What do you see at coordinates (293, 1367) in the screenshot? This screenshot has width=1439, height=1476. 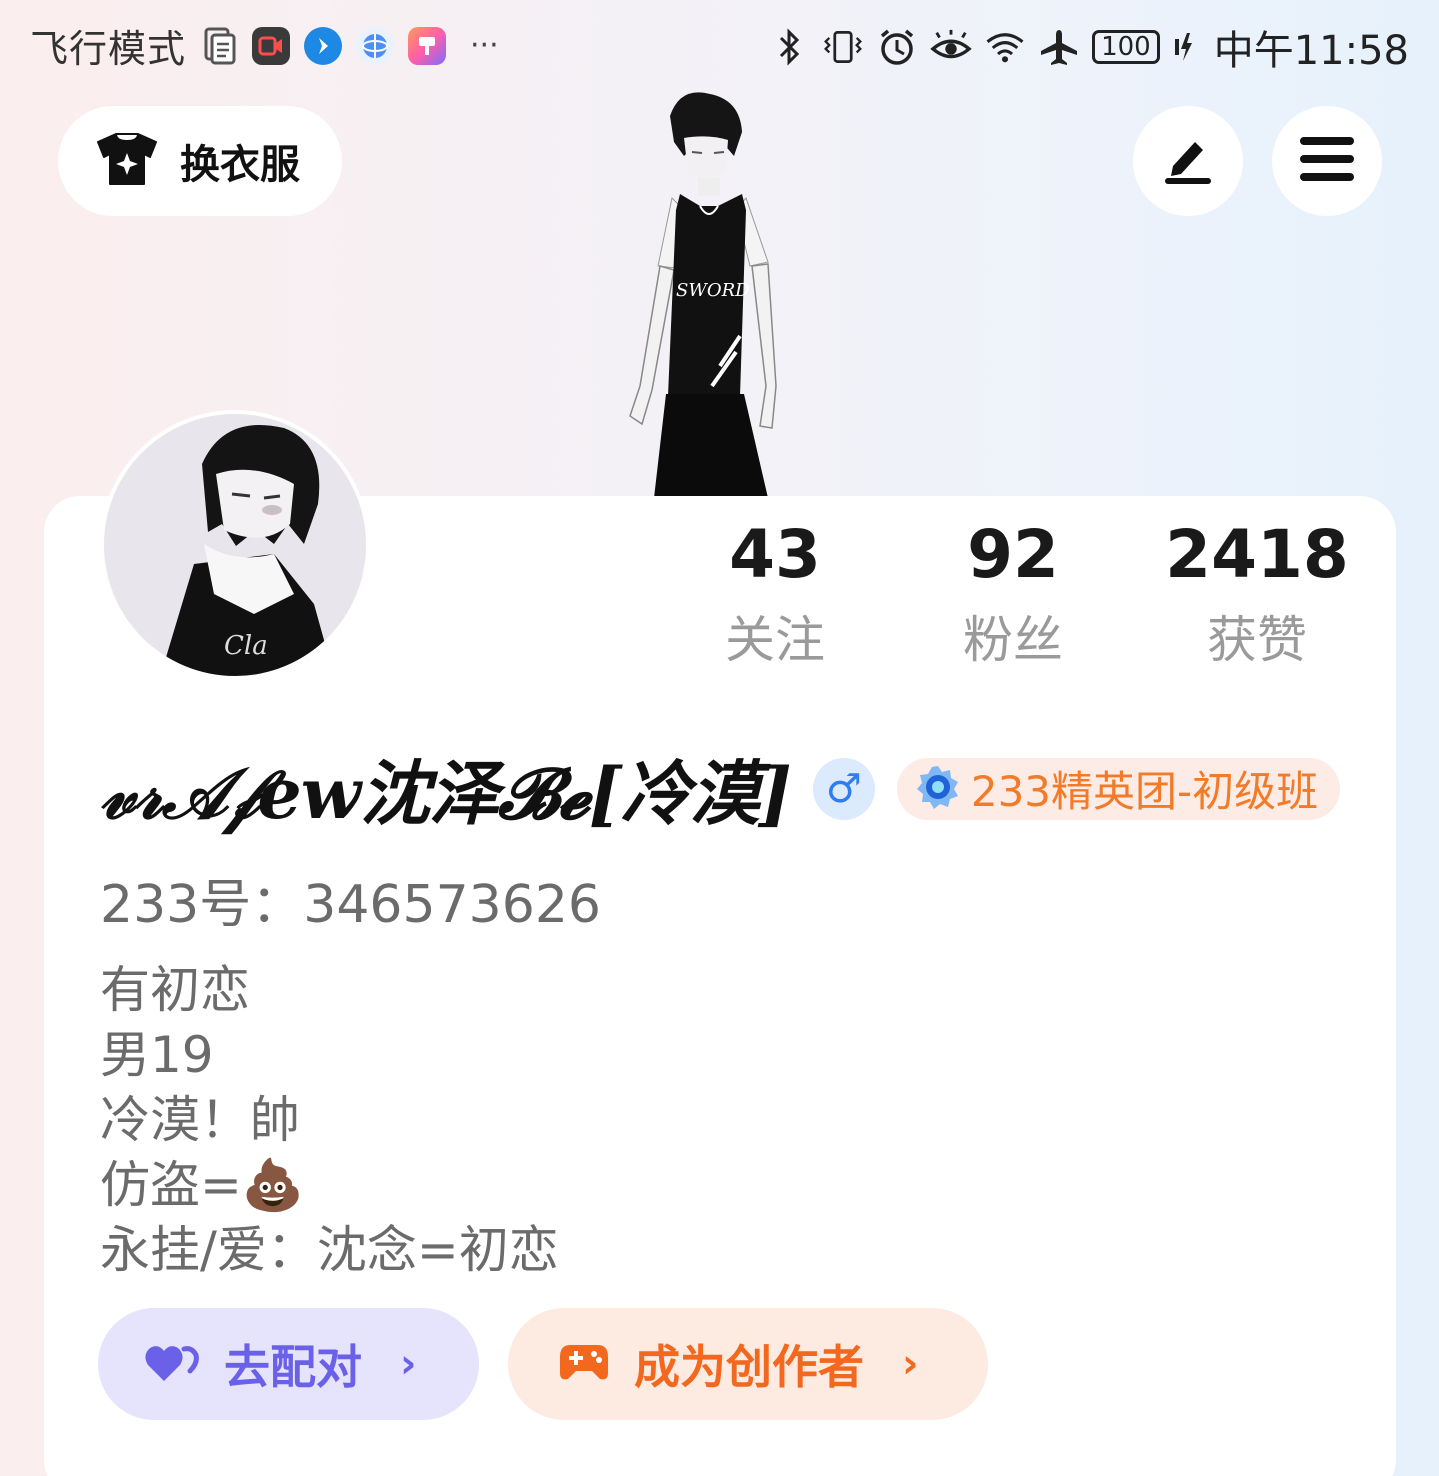 I see `go-match-label: 去配对` at bounding box center [293, 1367].